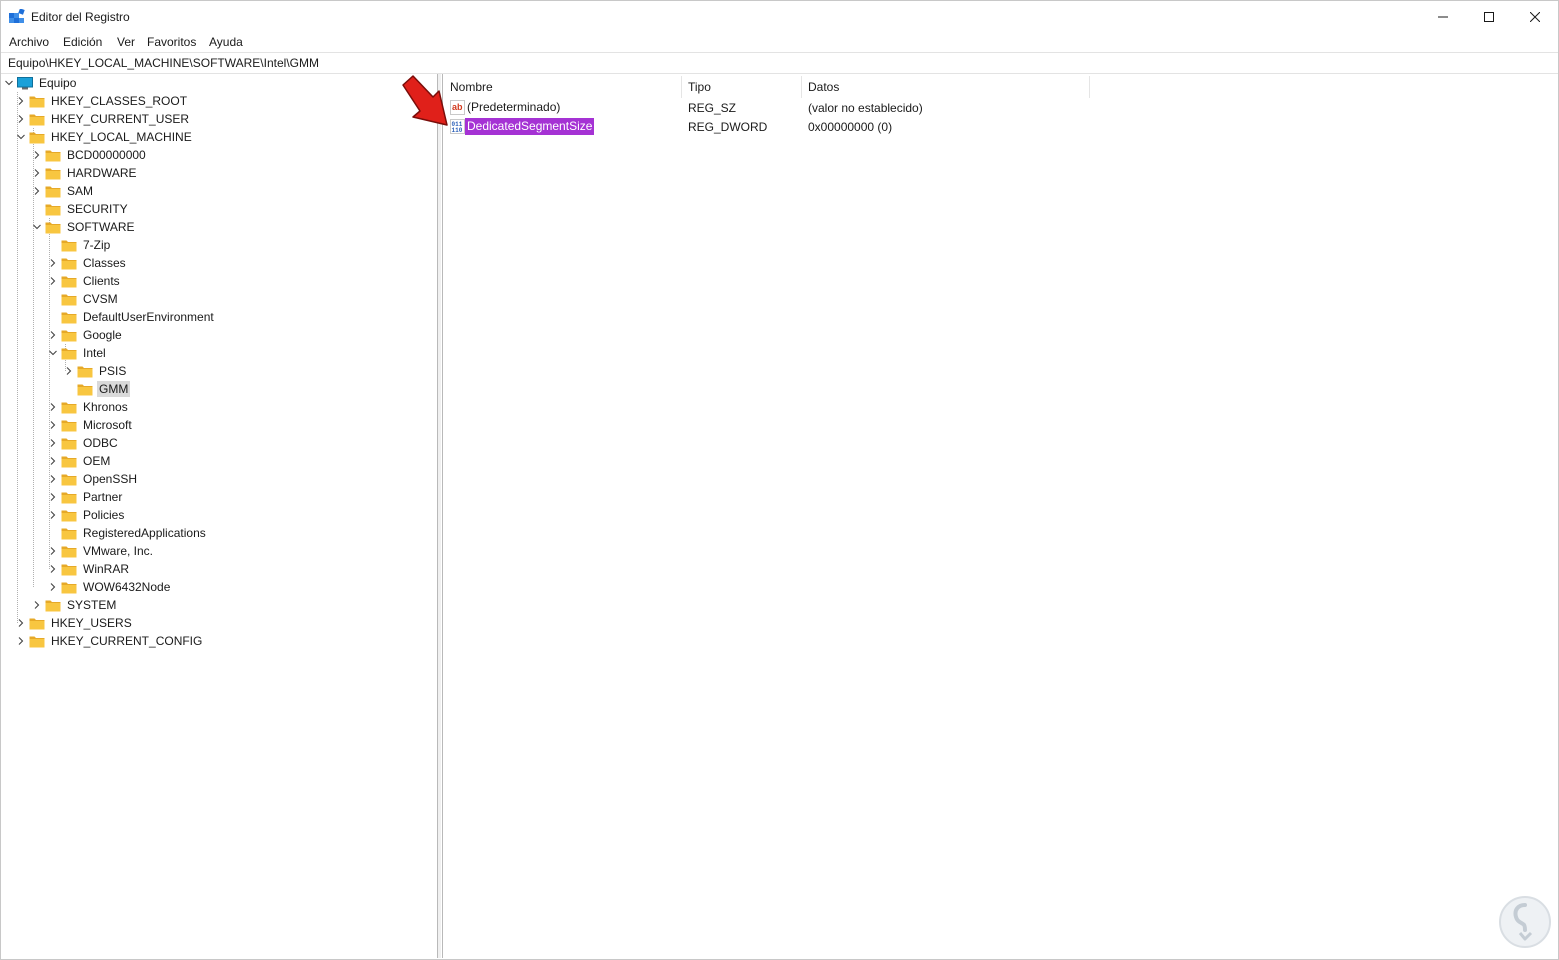 The width and height of the screenshot is (1559, 960). What do you see at coordinates (63, 191) in the screenshot?
I see `tree-item: SAM` at bounding box center [63, 191].